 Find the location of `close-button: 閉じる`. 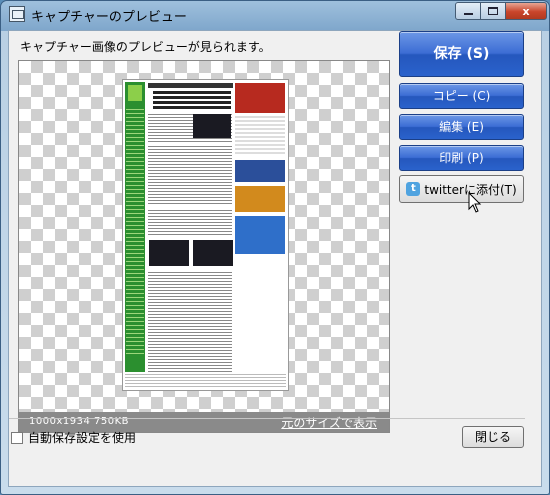

close-button: 閉じる is located at coordinates (493, 437).